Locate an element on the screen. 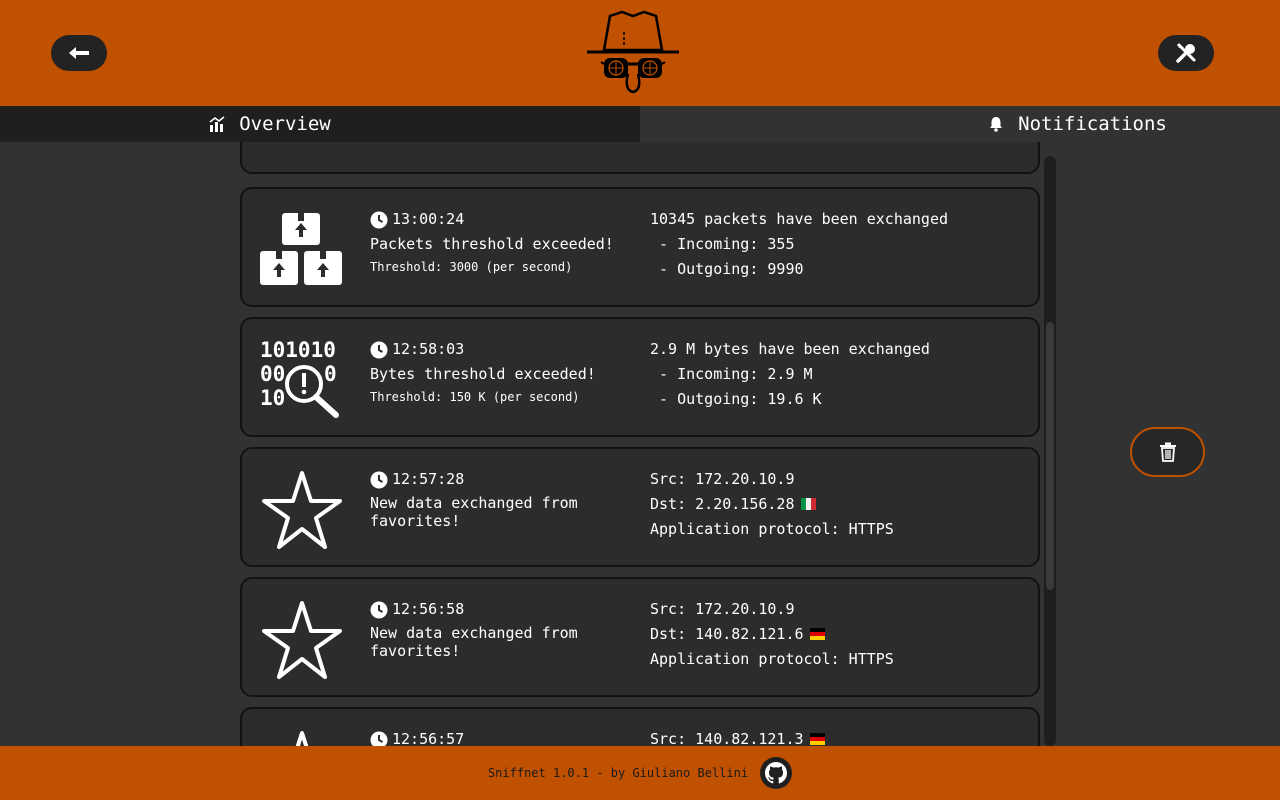  notification-time: 12:57:28 is located at coordinates (428, 479).